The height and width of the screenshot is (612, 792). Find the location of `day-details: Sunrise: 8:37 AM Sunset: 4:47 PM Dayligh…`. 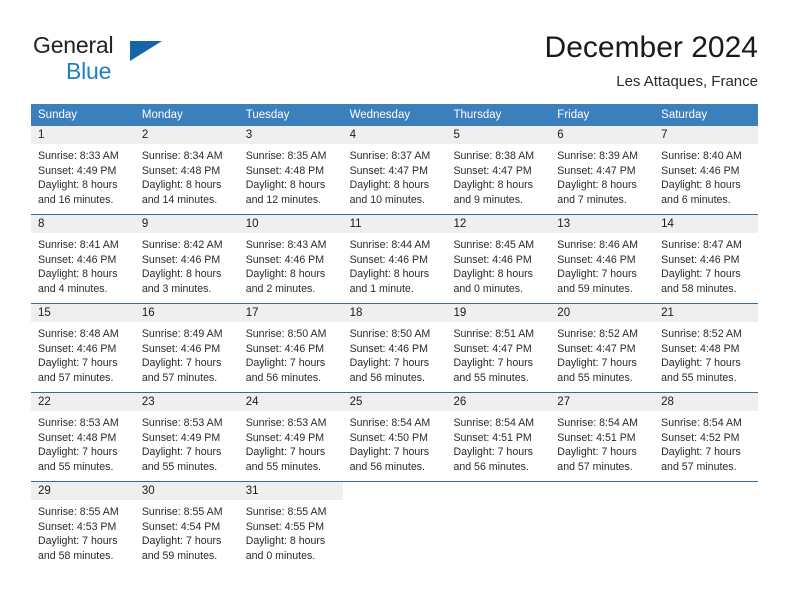

day-details: Sunrise: 8:37 AM Sunset: 4:47 PM Dayligh… is located at coordinates (395, 175).